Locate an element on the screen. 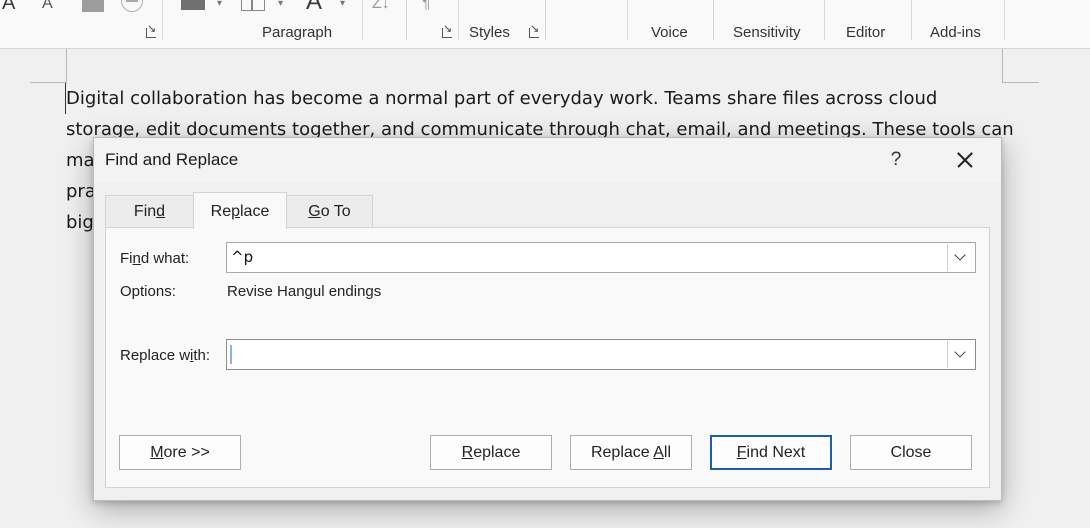 This screenshot has width=1090, height=528. find-next-button: Find Next is located at coordinates (771, 452).